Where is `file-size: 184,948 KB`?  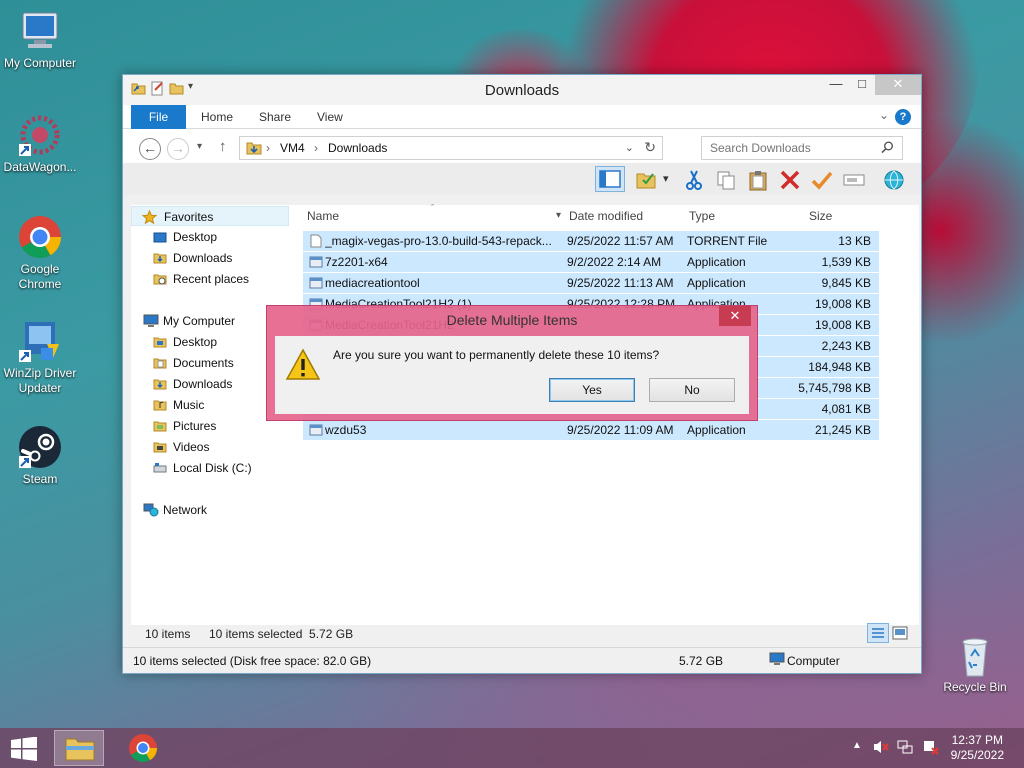 file-size: 184,948 KB is located at coordinates (839, 367).